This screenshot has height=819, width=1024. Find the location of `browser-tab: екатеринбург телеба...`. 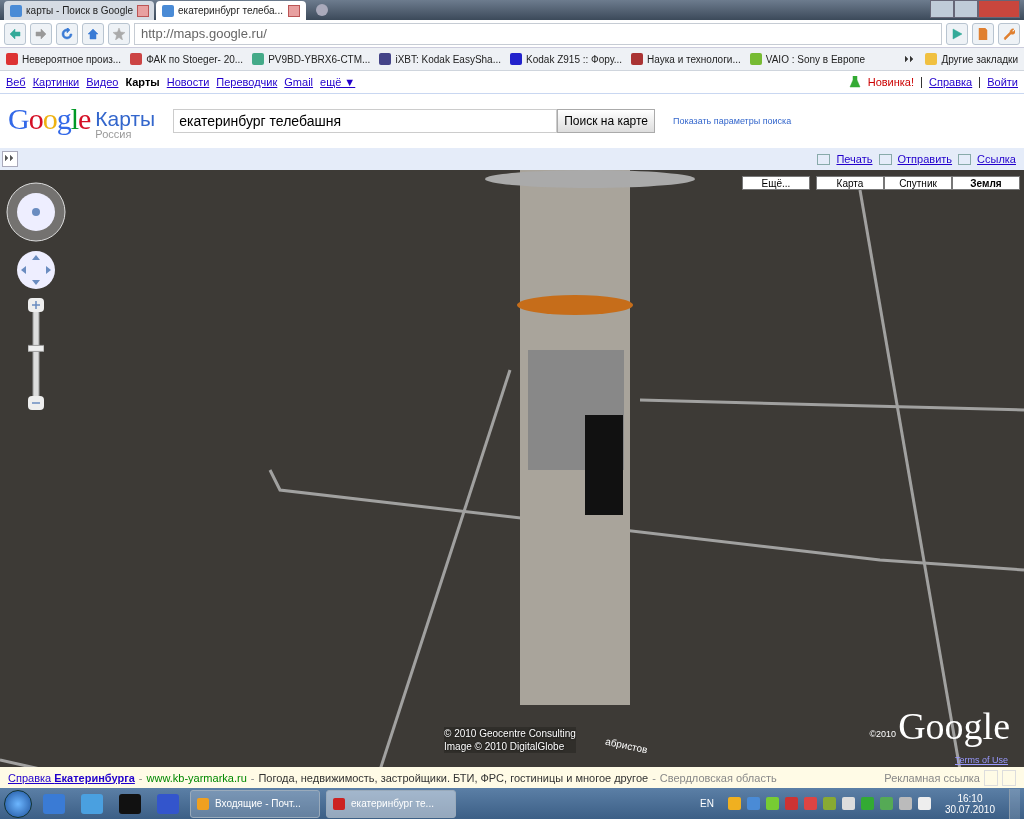

browser-tab: екатеринбург телеба... is located at coordinates (231, 10).